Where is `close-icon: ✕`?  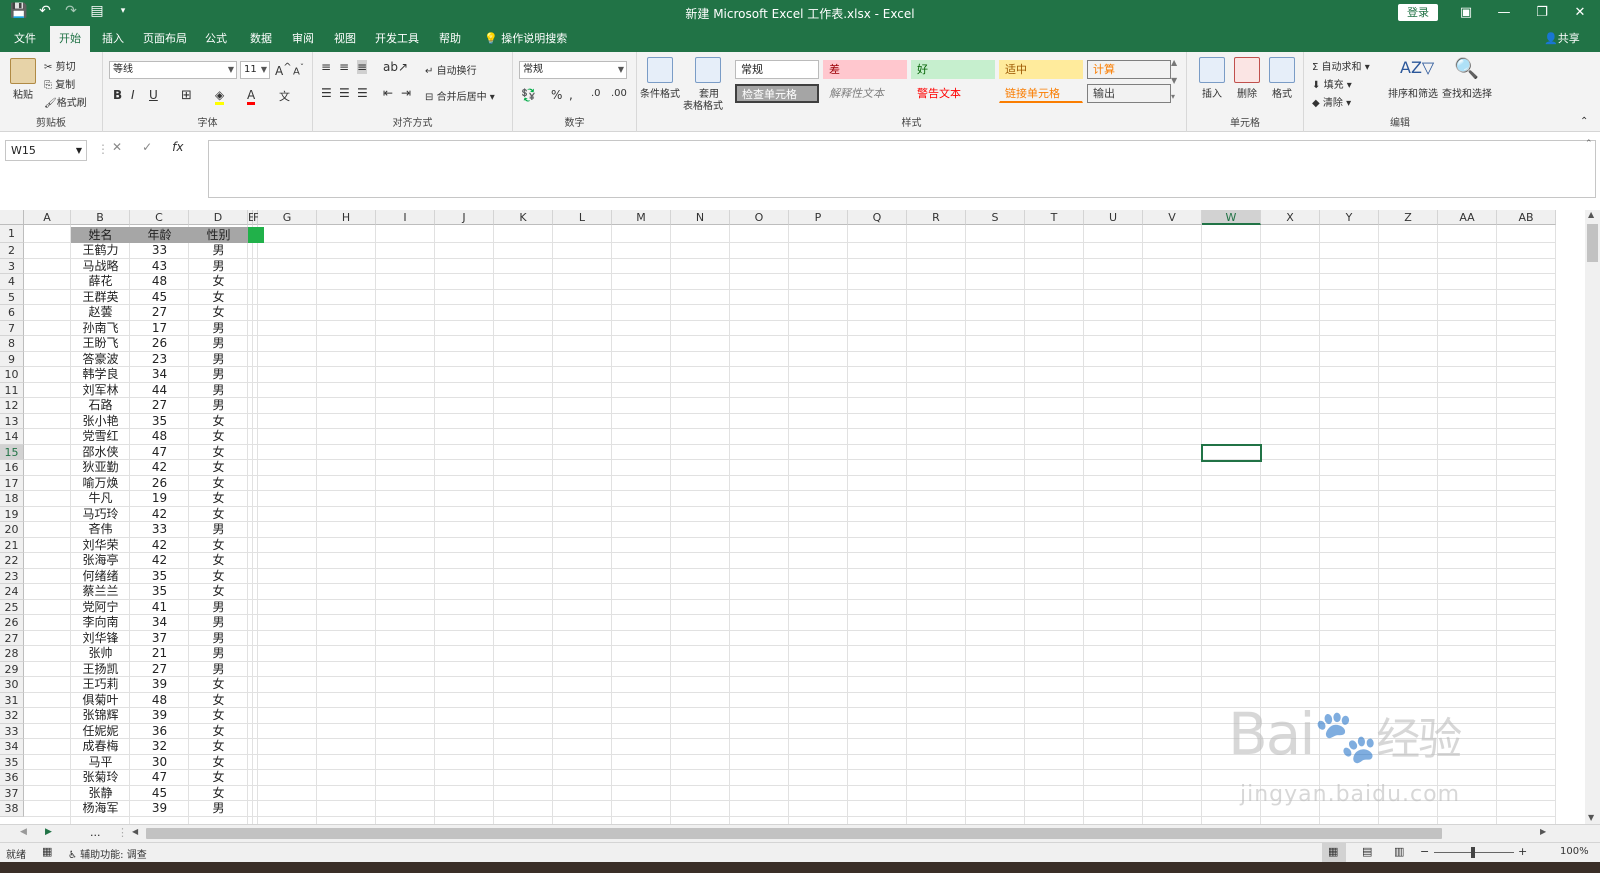
close-icon: ✕ is located at coordinates (1580, 13).